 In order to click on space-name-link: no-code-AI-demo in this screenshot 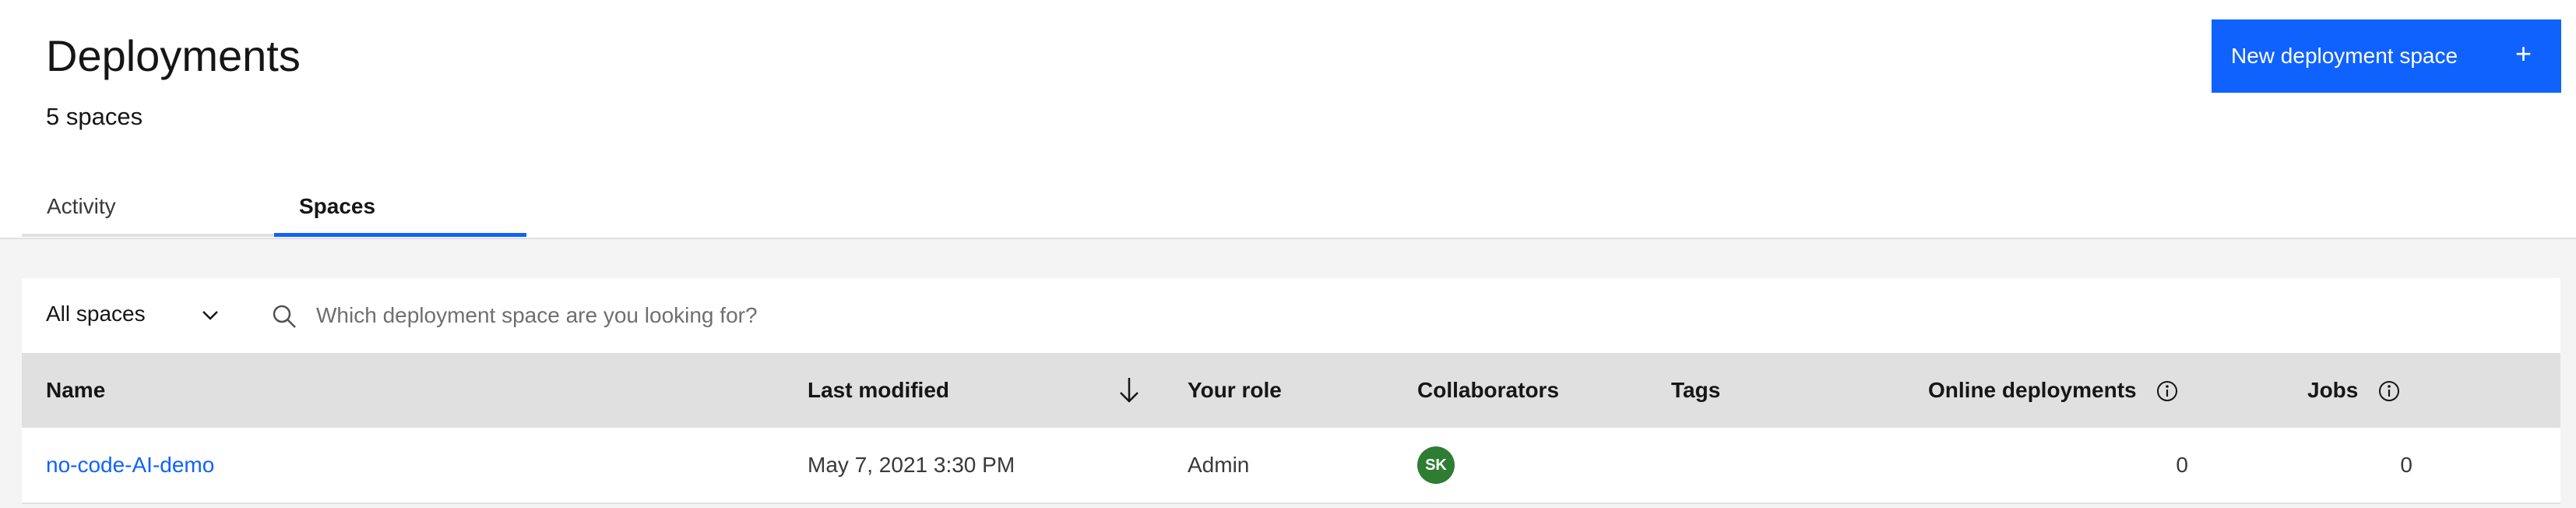, I will do `click(130, 466)`.